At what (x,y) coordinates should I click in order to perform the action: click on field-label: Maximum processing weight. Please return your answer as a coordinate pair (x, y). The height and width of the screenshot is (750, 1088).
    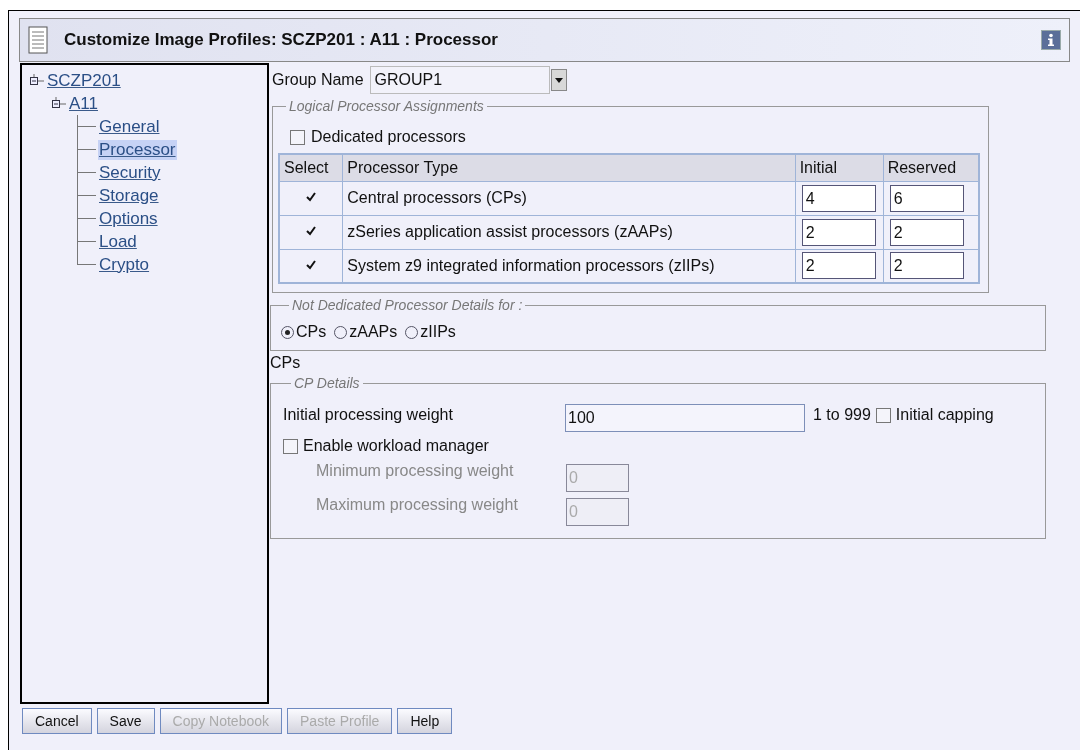
    Looking at the image, I should click on (417, 505).